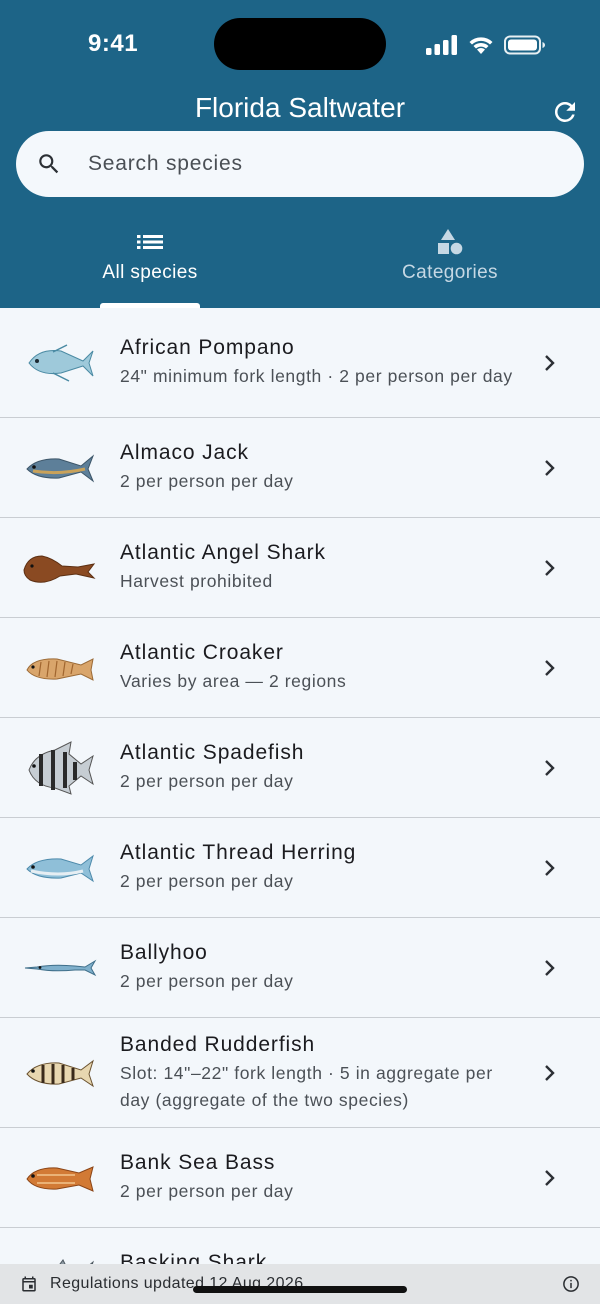 The height and width of the screenshot is (1304, 600). What do you see at coordinates (524, 45) in the screenshot?
I see `battery-icon` at bounding box center [524, 45].